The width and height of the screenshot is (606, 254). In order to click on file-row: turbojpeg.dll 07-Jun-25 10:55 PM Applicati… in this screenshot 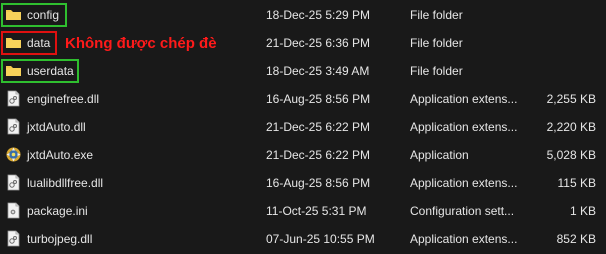, I will do `click(303, 239)`.